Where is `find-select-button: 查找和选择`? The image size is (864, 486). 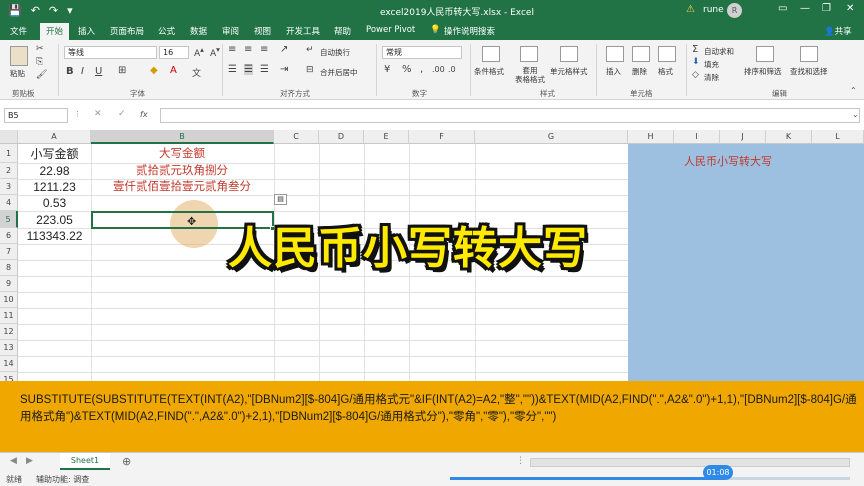 find-select-button: 查找和选择 is located at coordinates (809, 71).